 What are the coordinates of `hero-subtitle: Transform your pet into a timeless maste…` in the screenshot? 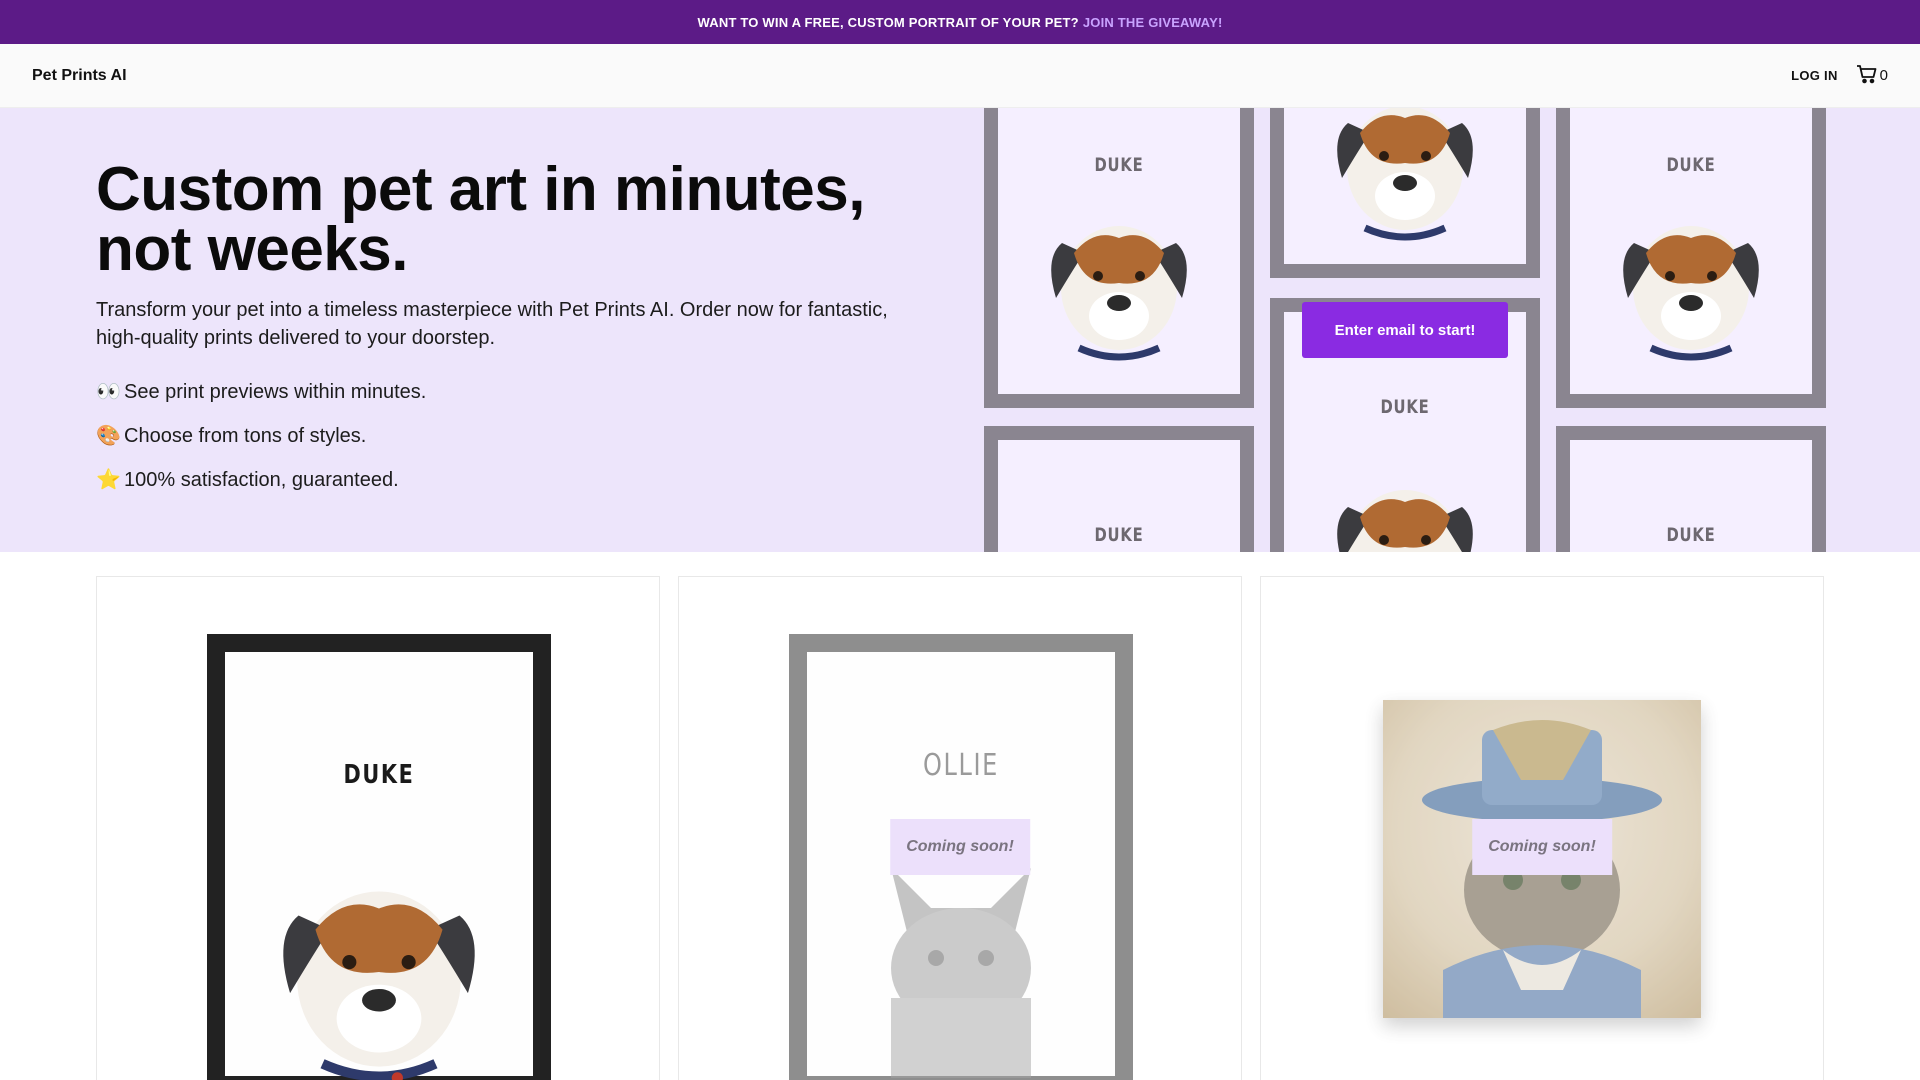 It's located at (492, 324).